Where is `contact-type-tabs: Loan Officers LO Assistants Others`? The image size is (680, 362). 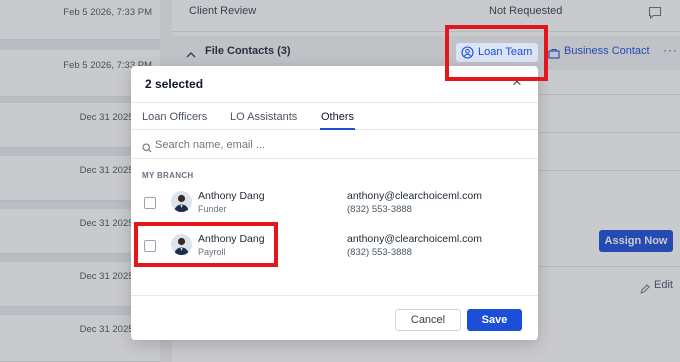
contact-type-tabs: Loan Officers LO Assistants Others is located at coordinates (334, 116).